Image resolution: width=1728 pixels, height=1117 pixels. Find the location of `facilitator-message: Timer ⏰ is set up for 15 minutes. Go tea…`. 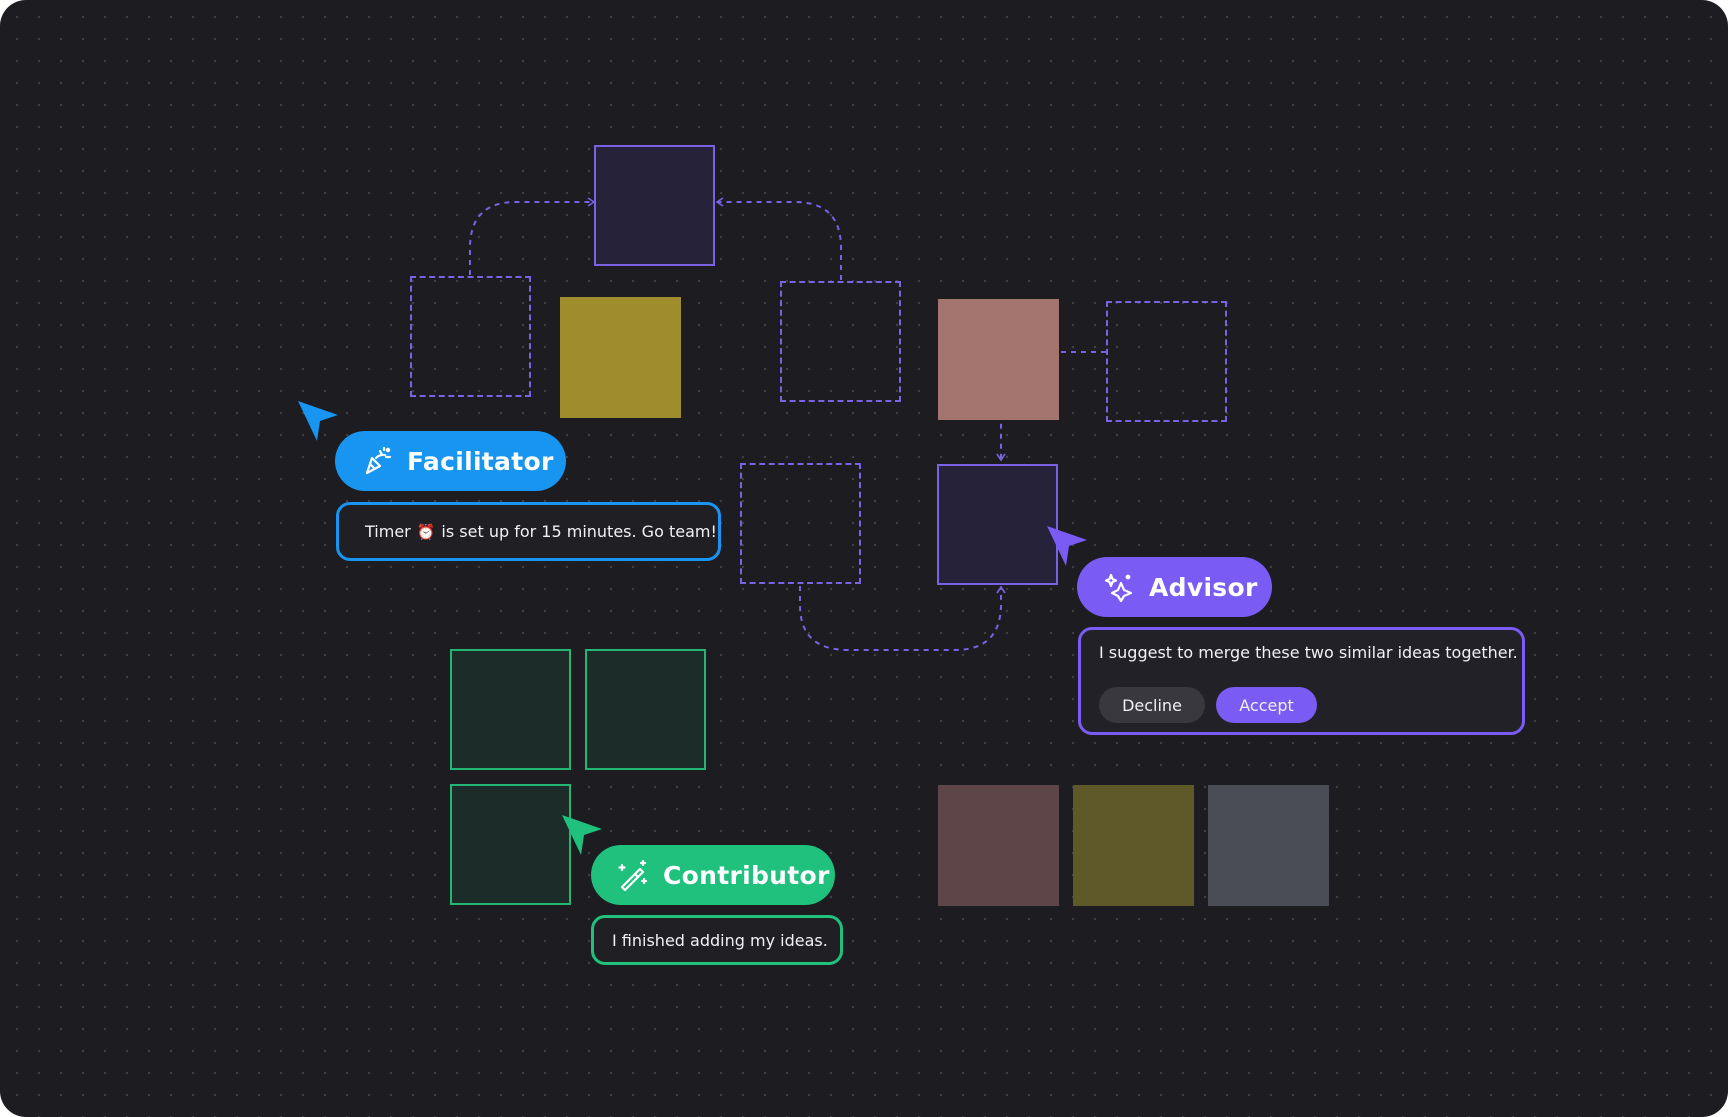

facilitator-message: Timer ⏰ is set up for 15 minutes. Go tea… is located at coordinates (528, 531).